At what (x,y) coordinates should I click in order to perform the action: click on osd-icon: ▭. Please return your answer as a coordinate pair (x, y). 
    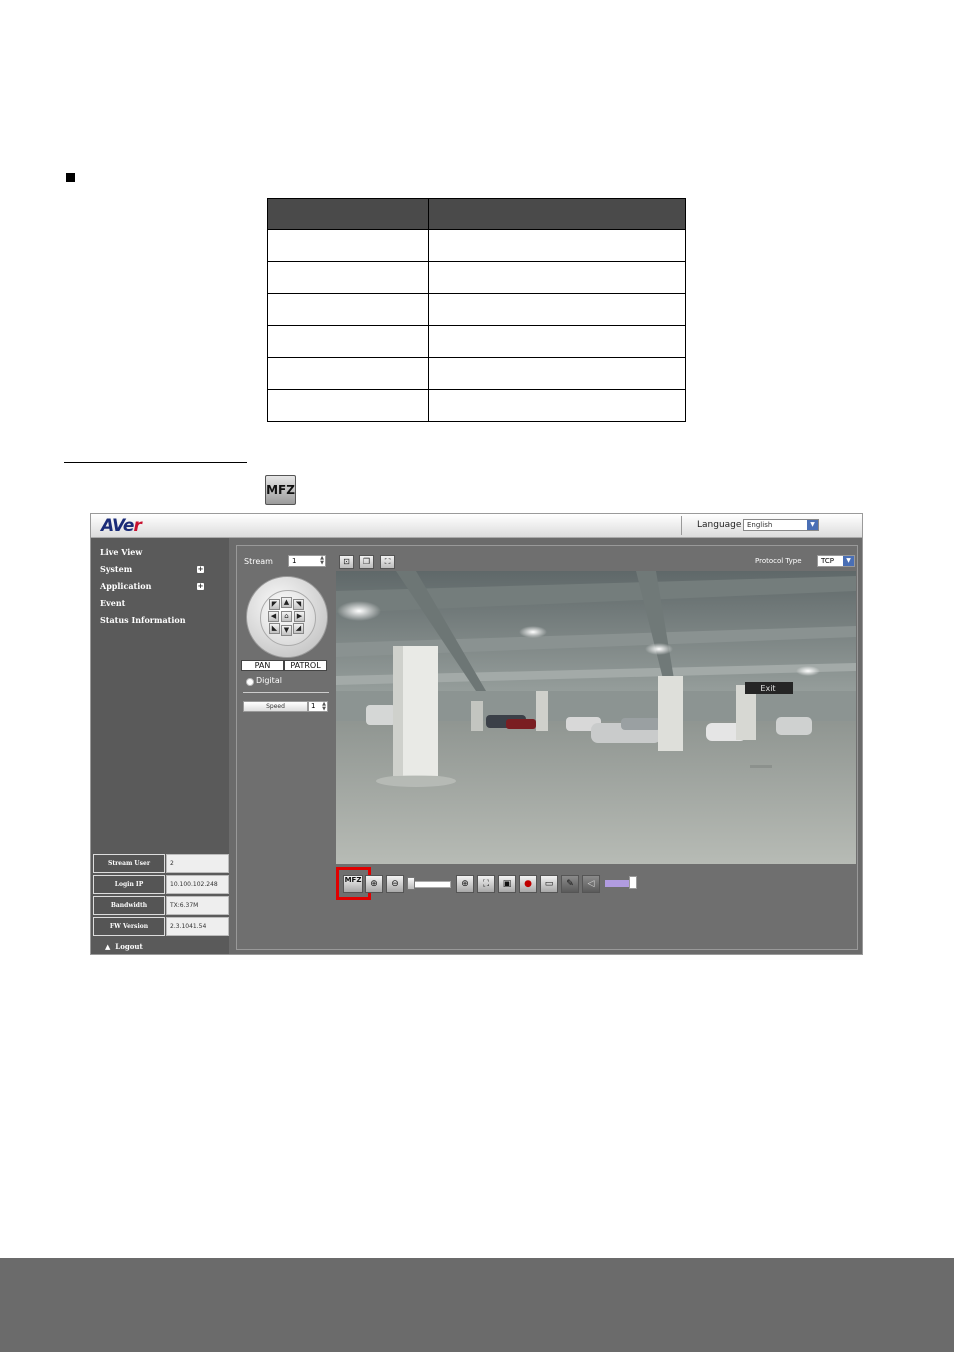
    Looking at the image, I should click on (549, 884).